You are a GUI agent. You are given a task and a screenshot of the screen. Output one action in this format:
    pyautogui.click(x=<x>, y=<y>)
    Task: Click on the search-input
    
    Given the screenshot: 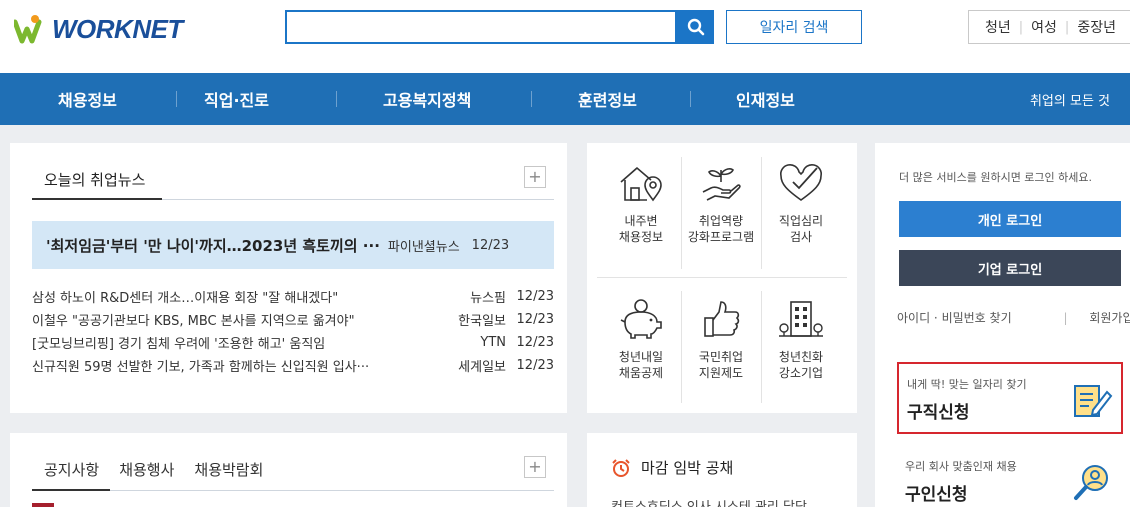 What is the action you would take?
    pyautogui.click(x=481, y=27)
    